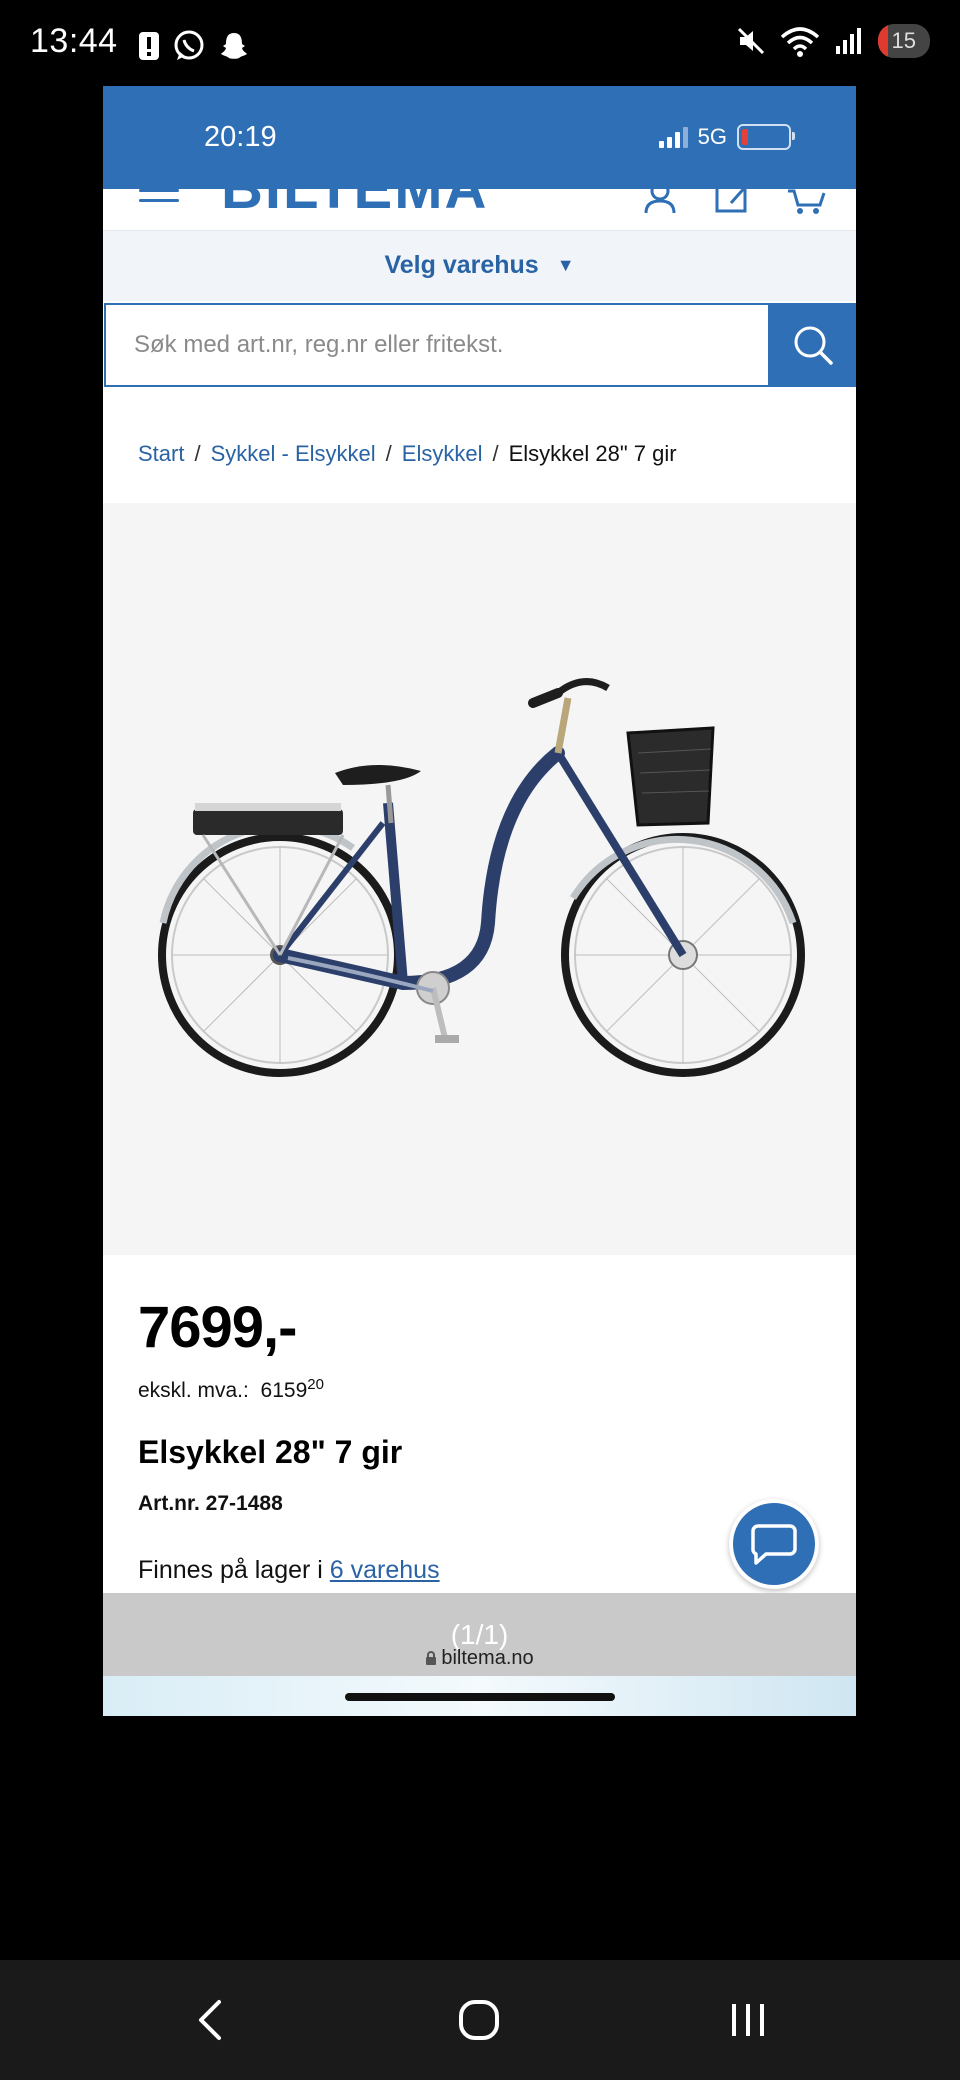  I want to click on article-number: Art.nr. 27-1488, so click(210, 1503).